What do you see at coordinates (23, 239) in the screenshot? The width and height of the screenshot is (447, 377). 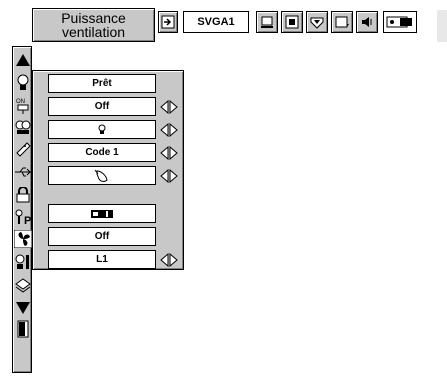 I see `fan-icon` at bounding box center [23, 239].